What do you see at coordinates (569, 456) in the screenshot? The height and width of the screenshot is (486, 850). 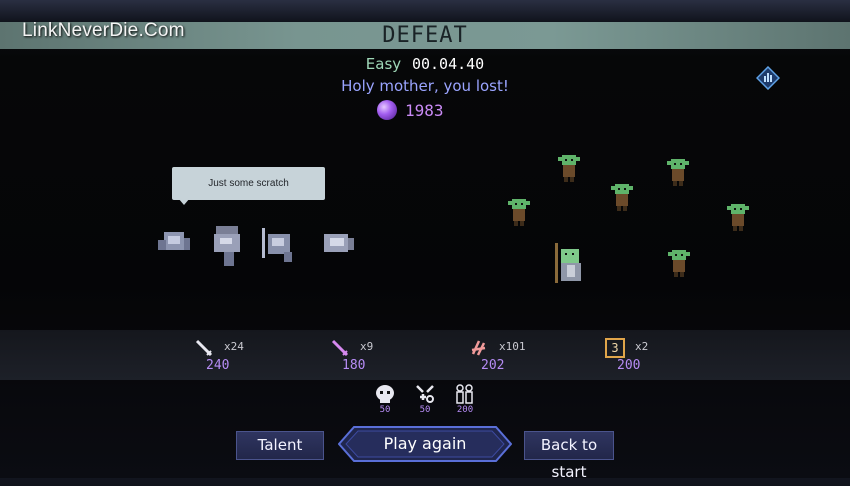 I see `back-to-start-button: Back to start` at bounding box center [569, 456].